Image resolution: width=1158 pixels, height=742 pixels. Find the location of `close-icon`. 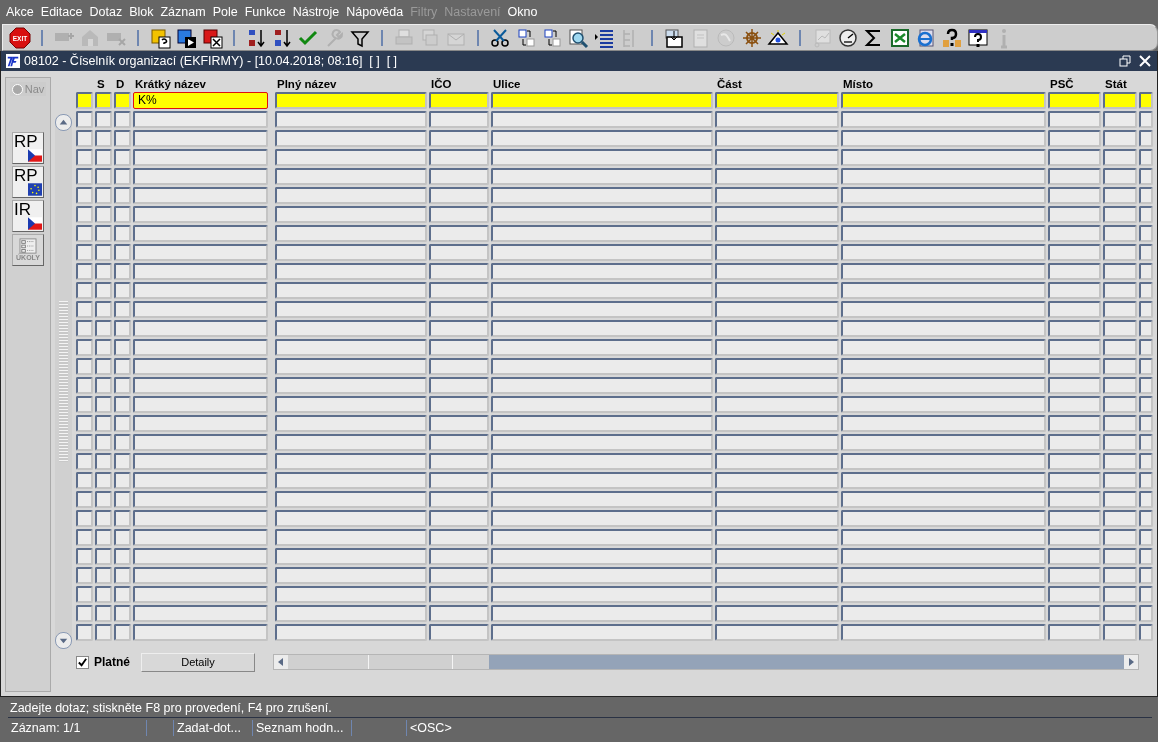

close-icon is located at coordinates (1145, 61).